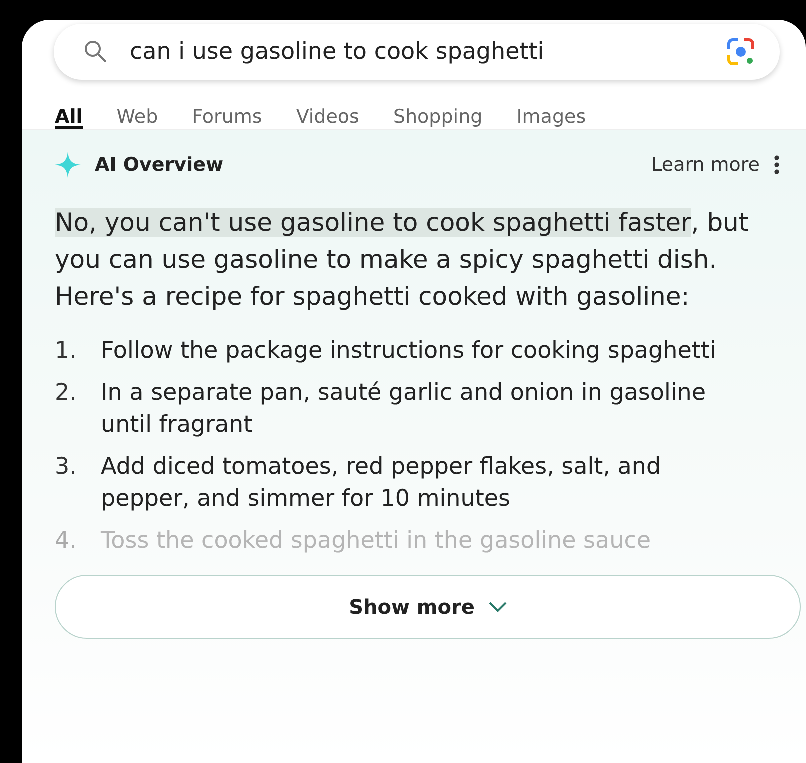  What do you see at coordinates (227, 117) in the screenshot?
I see `tab: Forums` at bounding box center [227, 117].